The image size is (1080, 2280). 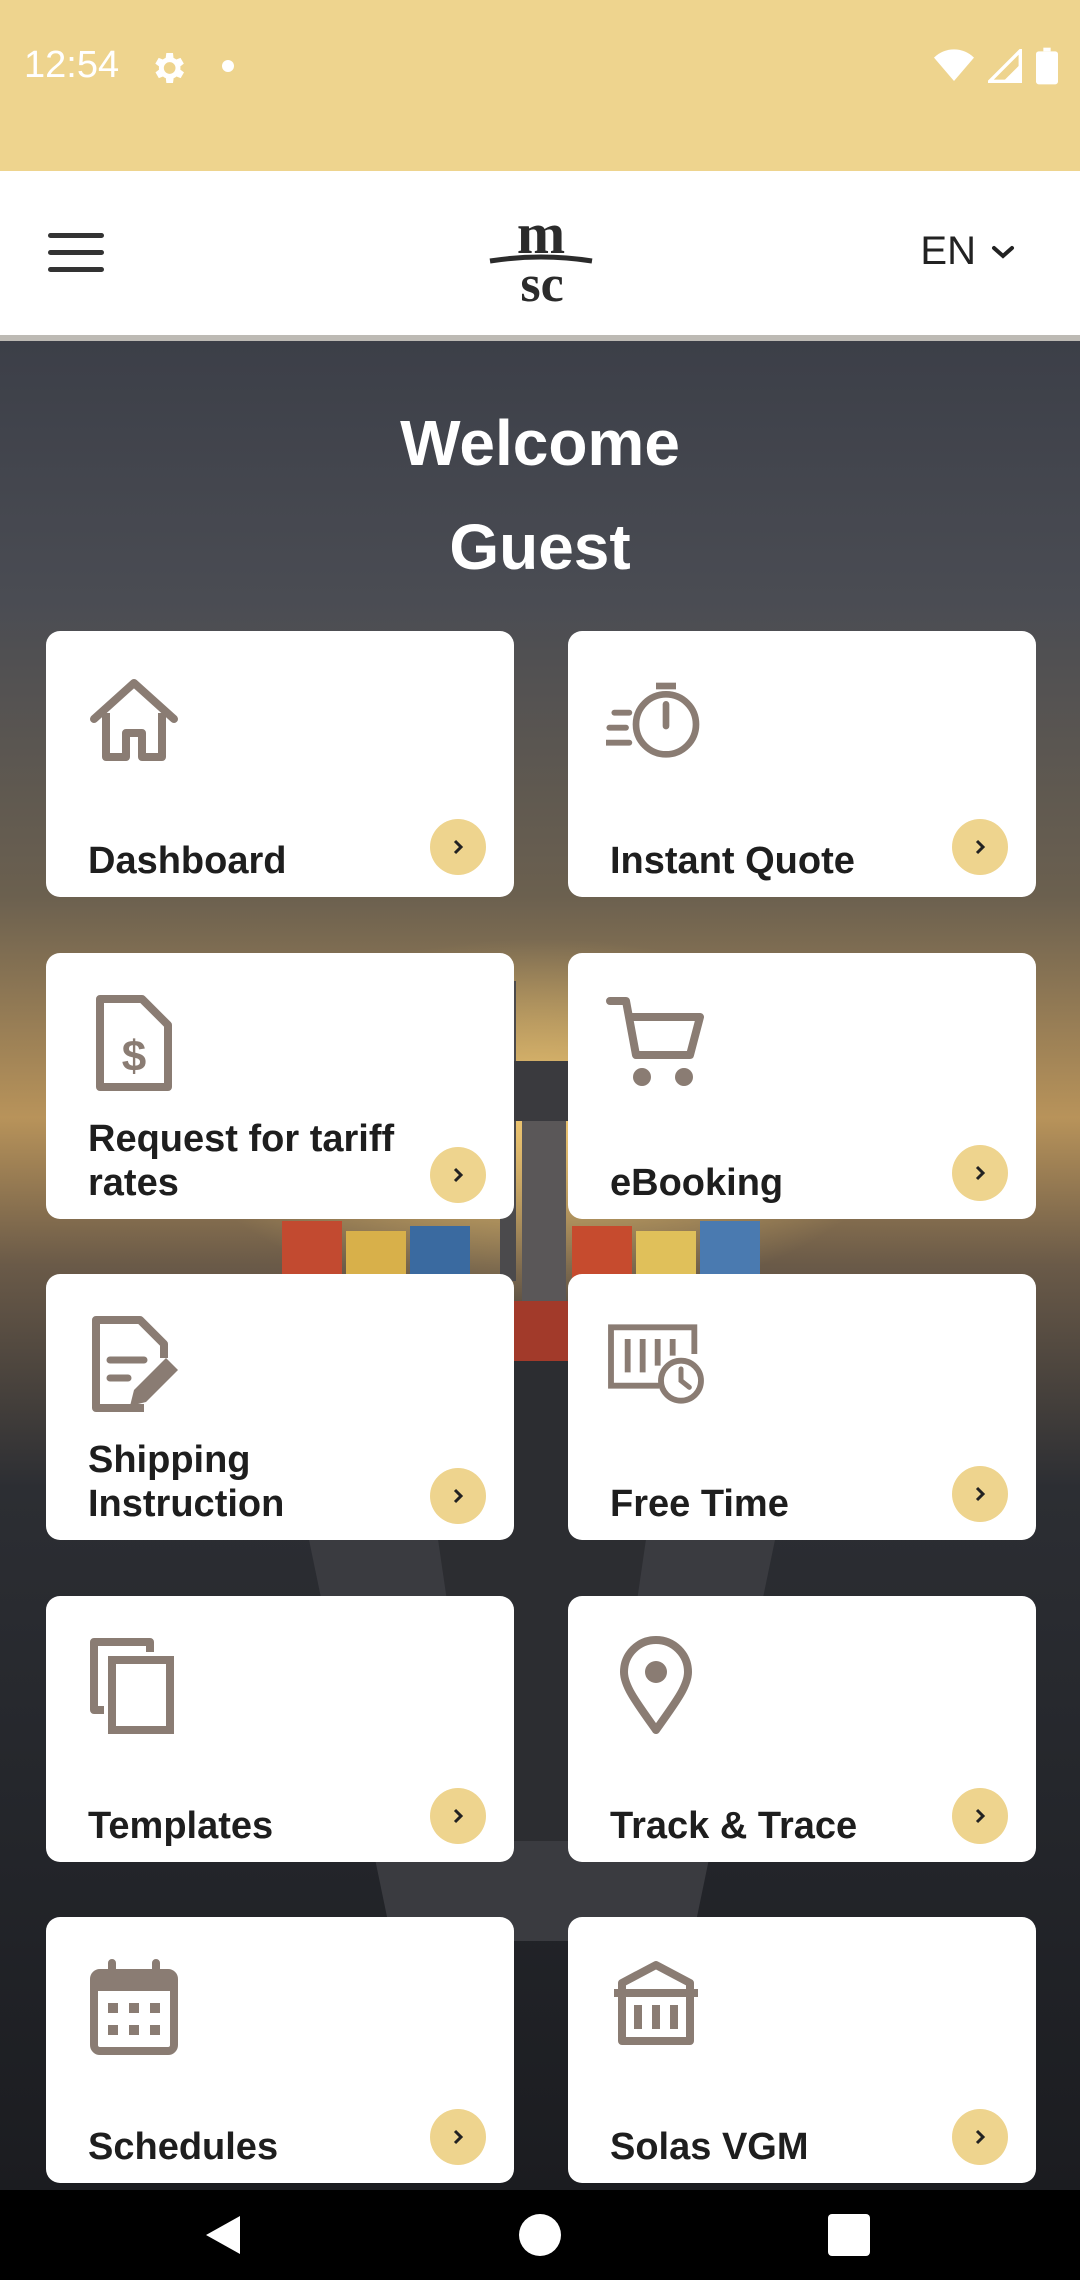 I want to click on document-edit-icon, so click(x=135, y=1364).